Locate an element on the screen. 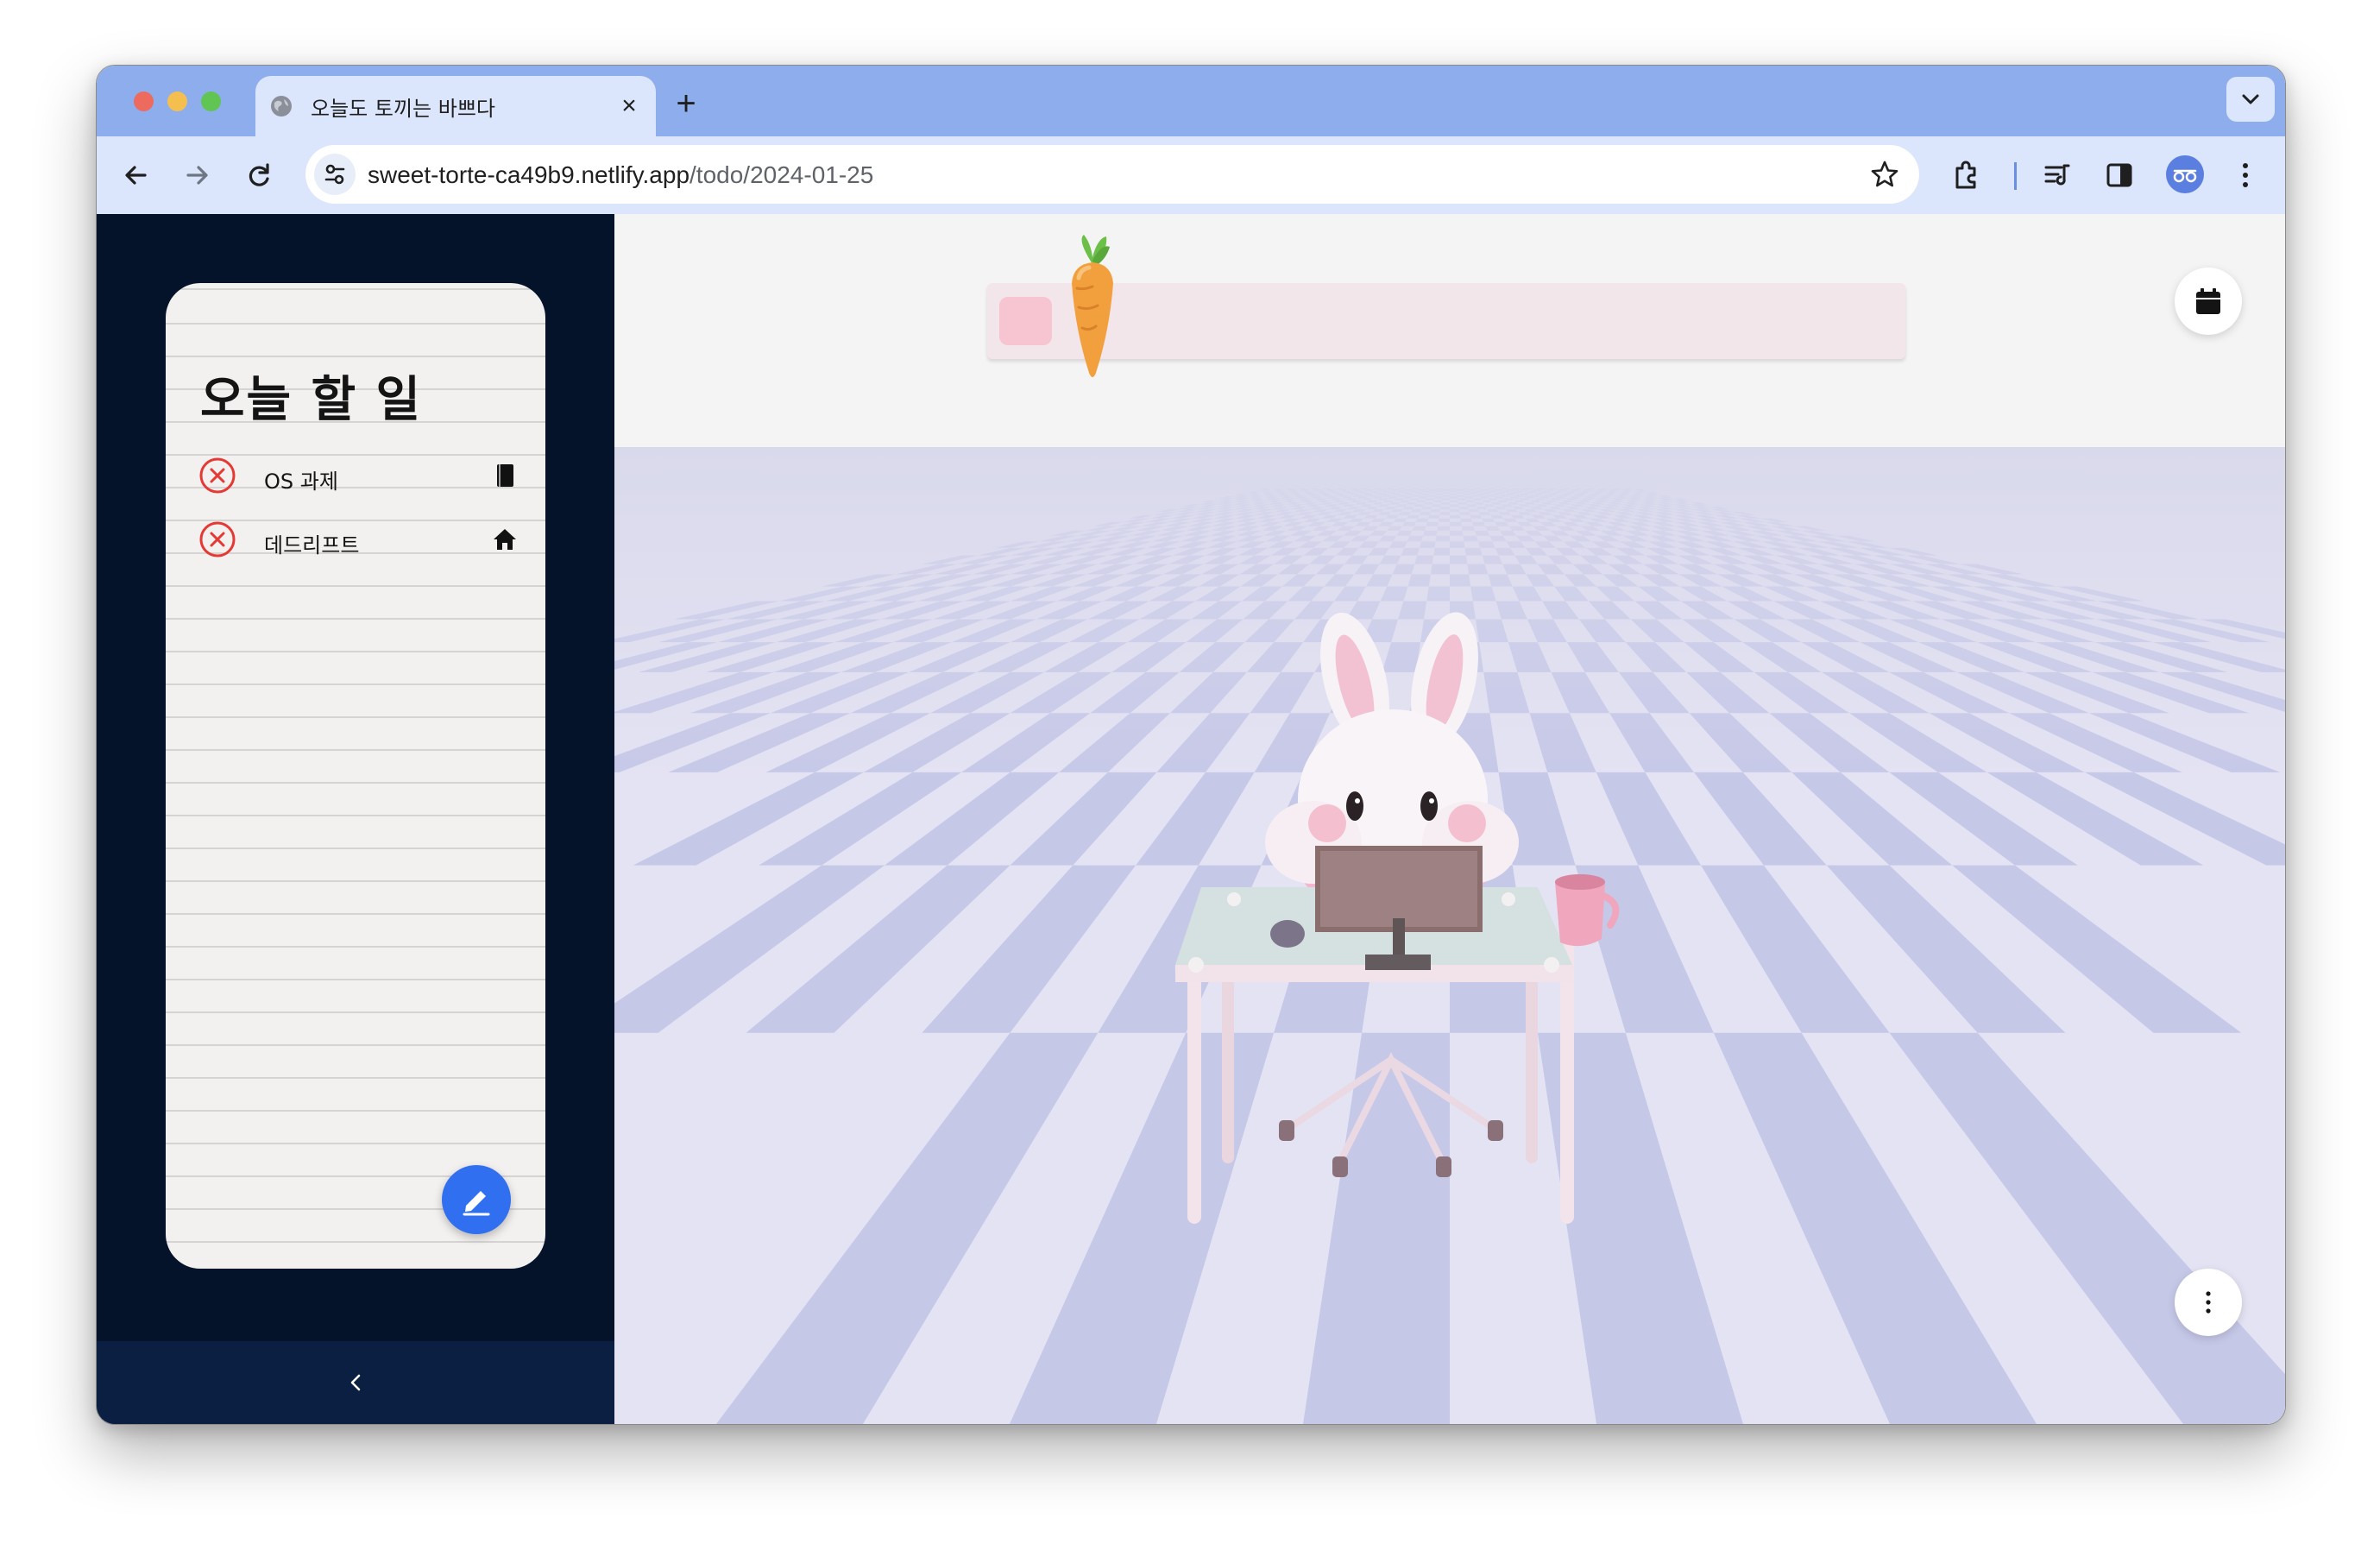 Image resolution: width=2380 pixels, height=1550 pixels. todo-notepad: 오늘 할 일 OS 과제 데드리프트 is located at coordinates (356, 776).